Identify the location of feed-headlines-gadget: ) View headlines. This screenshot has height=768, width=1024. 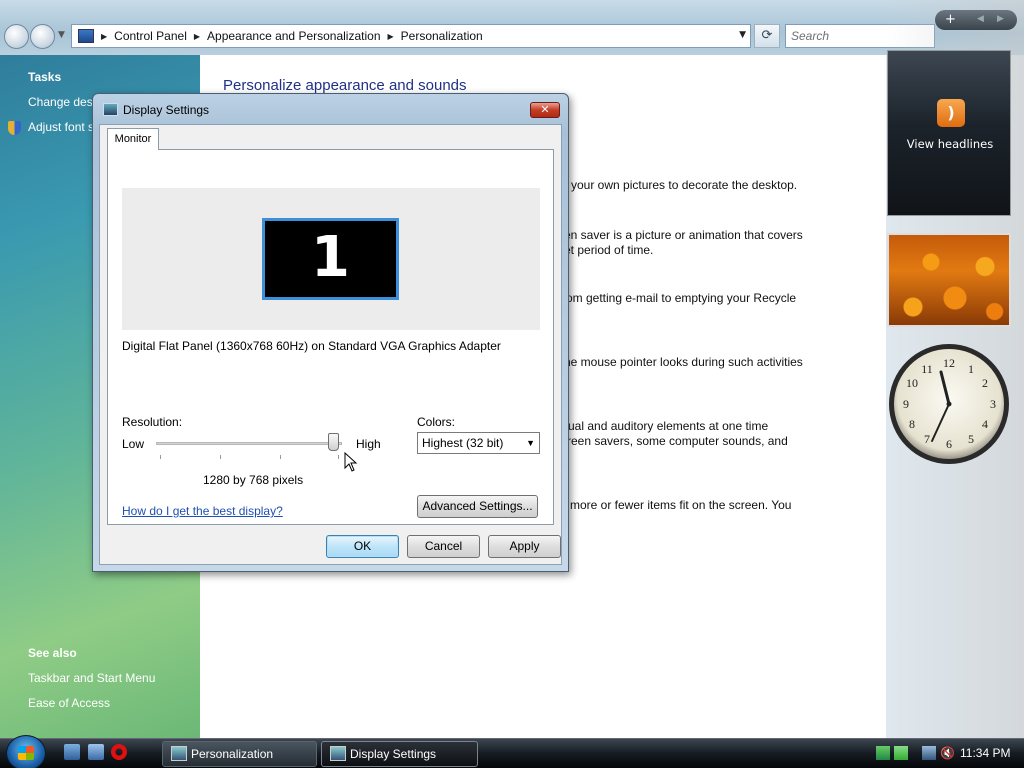
(949, 133).